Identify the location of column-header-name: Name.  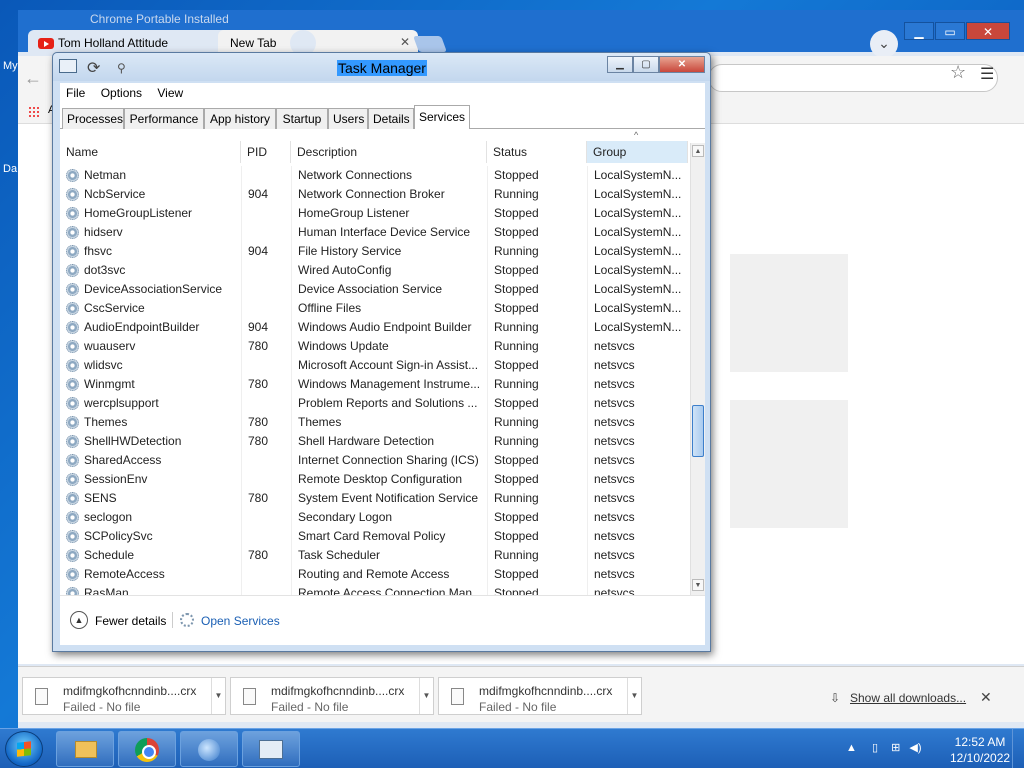
(150, 152).